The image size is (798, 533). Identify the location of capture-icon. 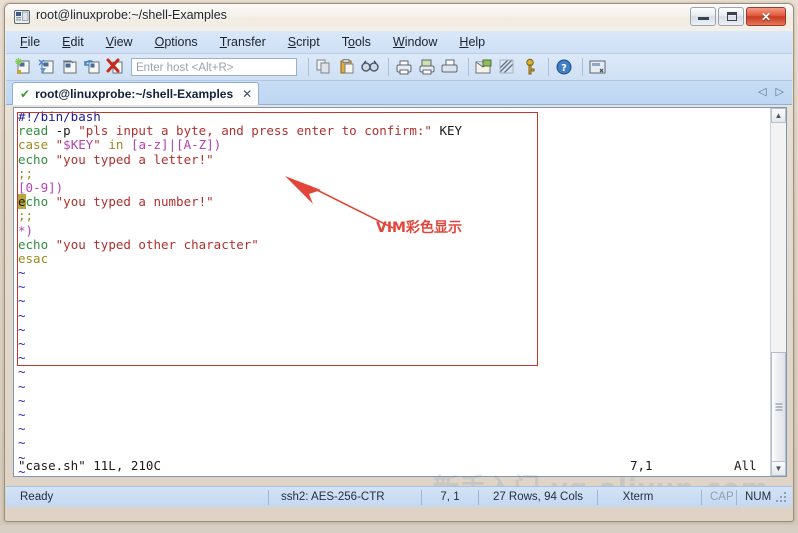
(598, 67).